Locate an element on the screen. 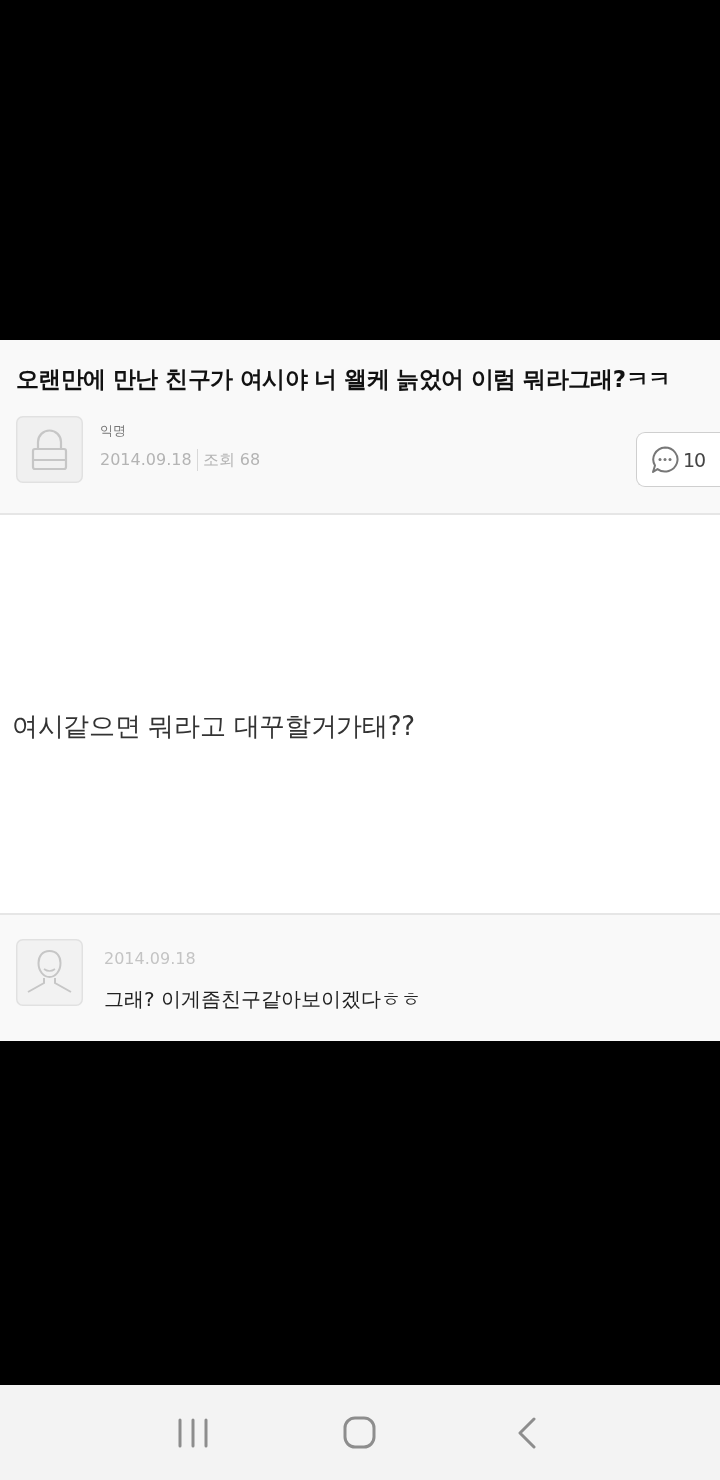  post-date: 2014.09.18 is located at coordinates (146, 460).